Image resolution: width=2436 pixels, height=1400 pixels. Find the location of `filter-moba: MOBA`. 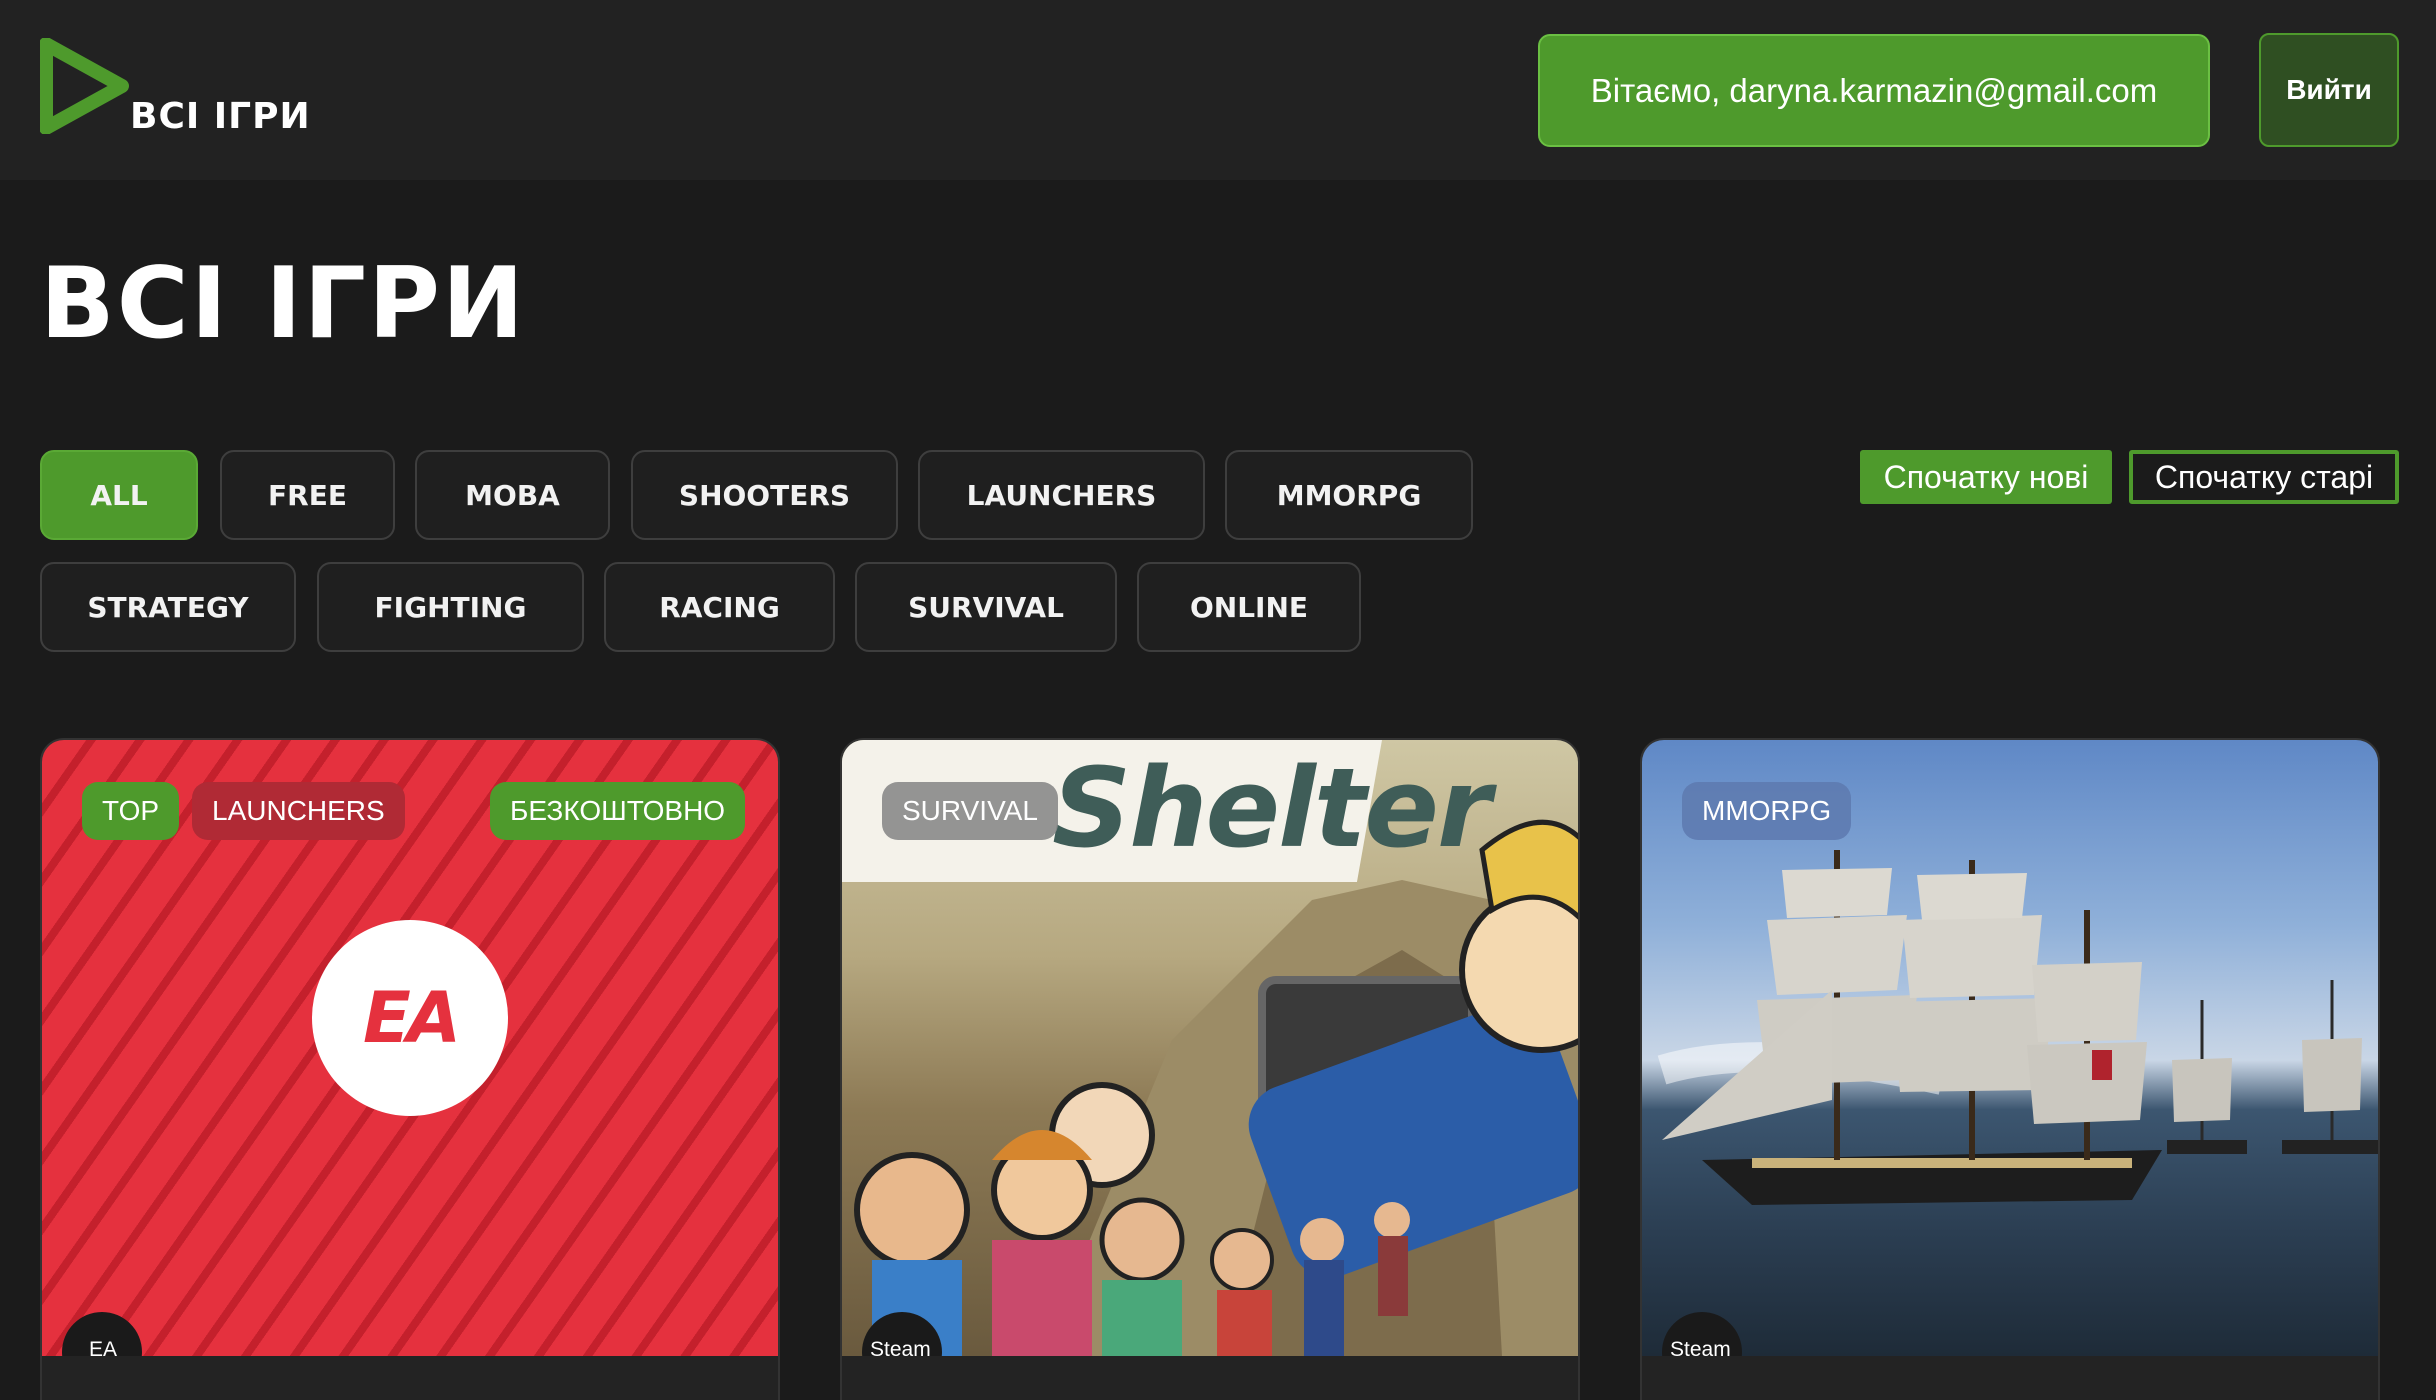

filter-moba: MOBA is located at coordinates (512, 495).